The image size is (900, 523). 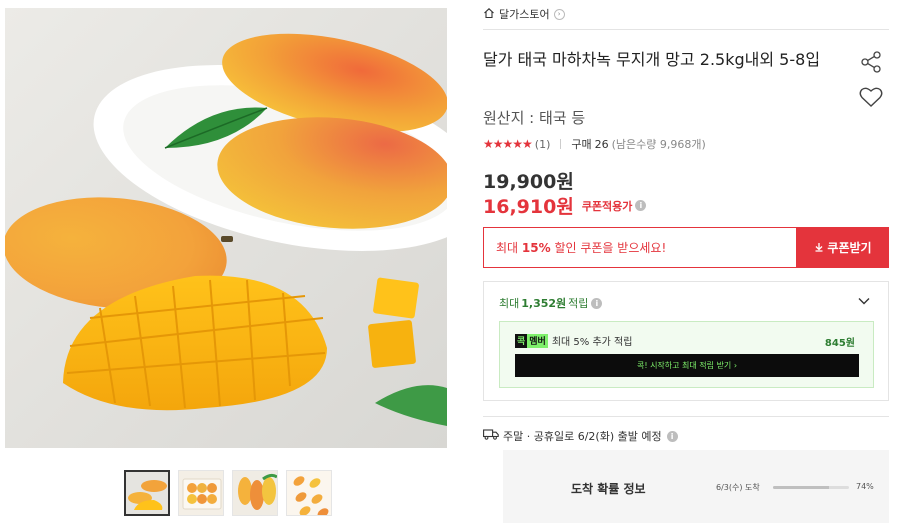 I want to click on coupon-percent: 15%, so click(x=536, y=247).